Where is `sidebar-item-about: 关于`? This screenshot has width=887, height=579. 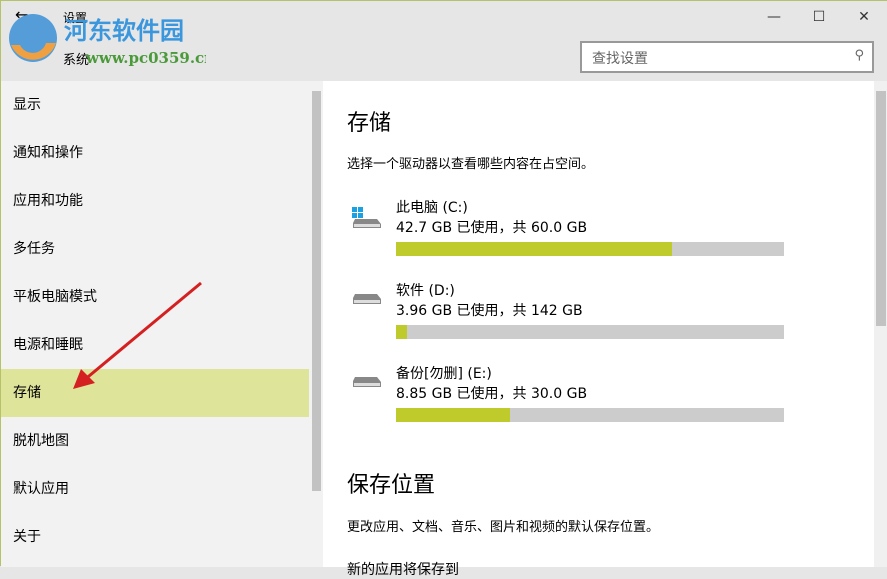
sidebar-item-about: 关于 is located at coordinates (155, 537).